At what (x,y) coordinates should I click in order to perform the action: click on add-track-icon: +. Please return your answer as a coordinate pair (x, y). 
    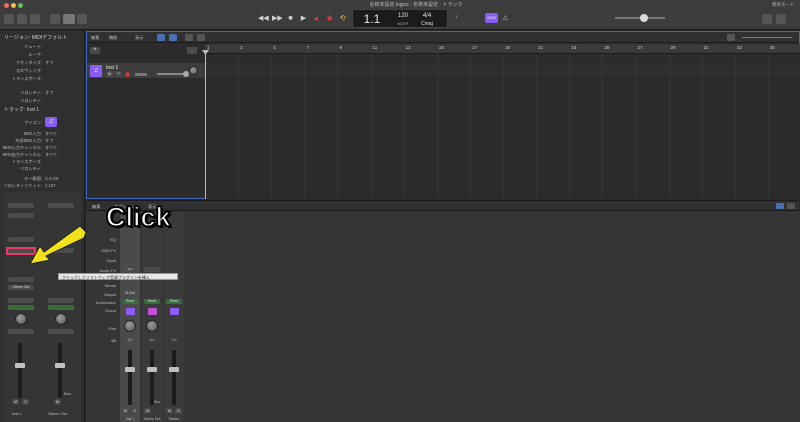
    Looking at the image, I should click on (95, 50).